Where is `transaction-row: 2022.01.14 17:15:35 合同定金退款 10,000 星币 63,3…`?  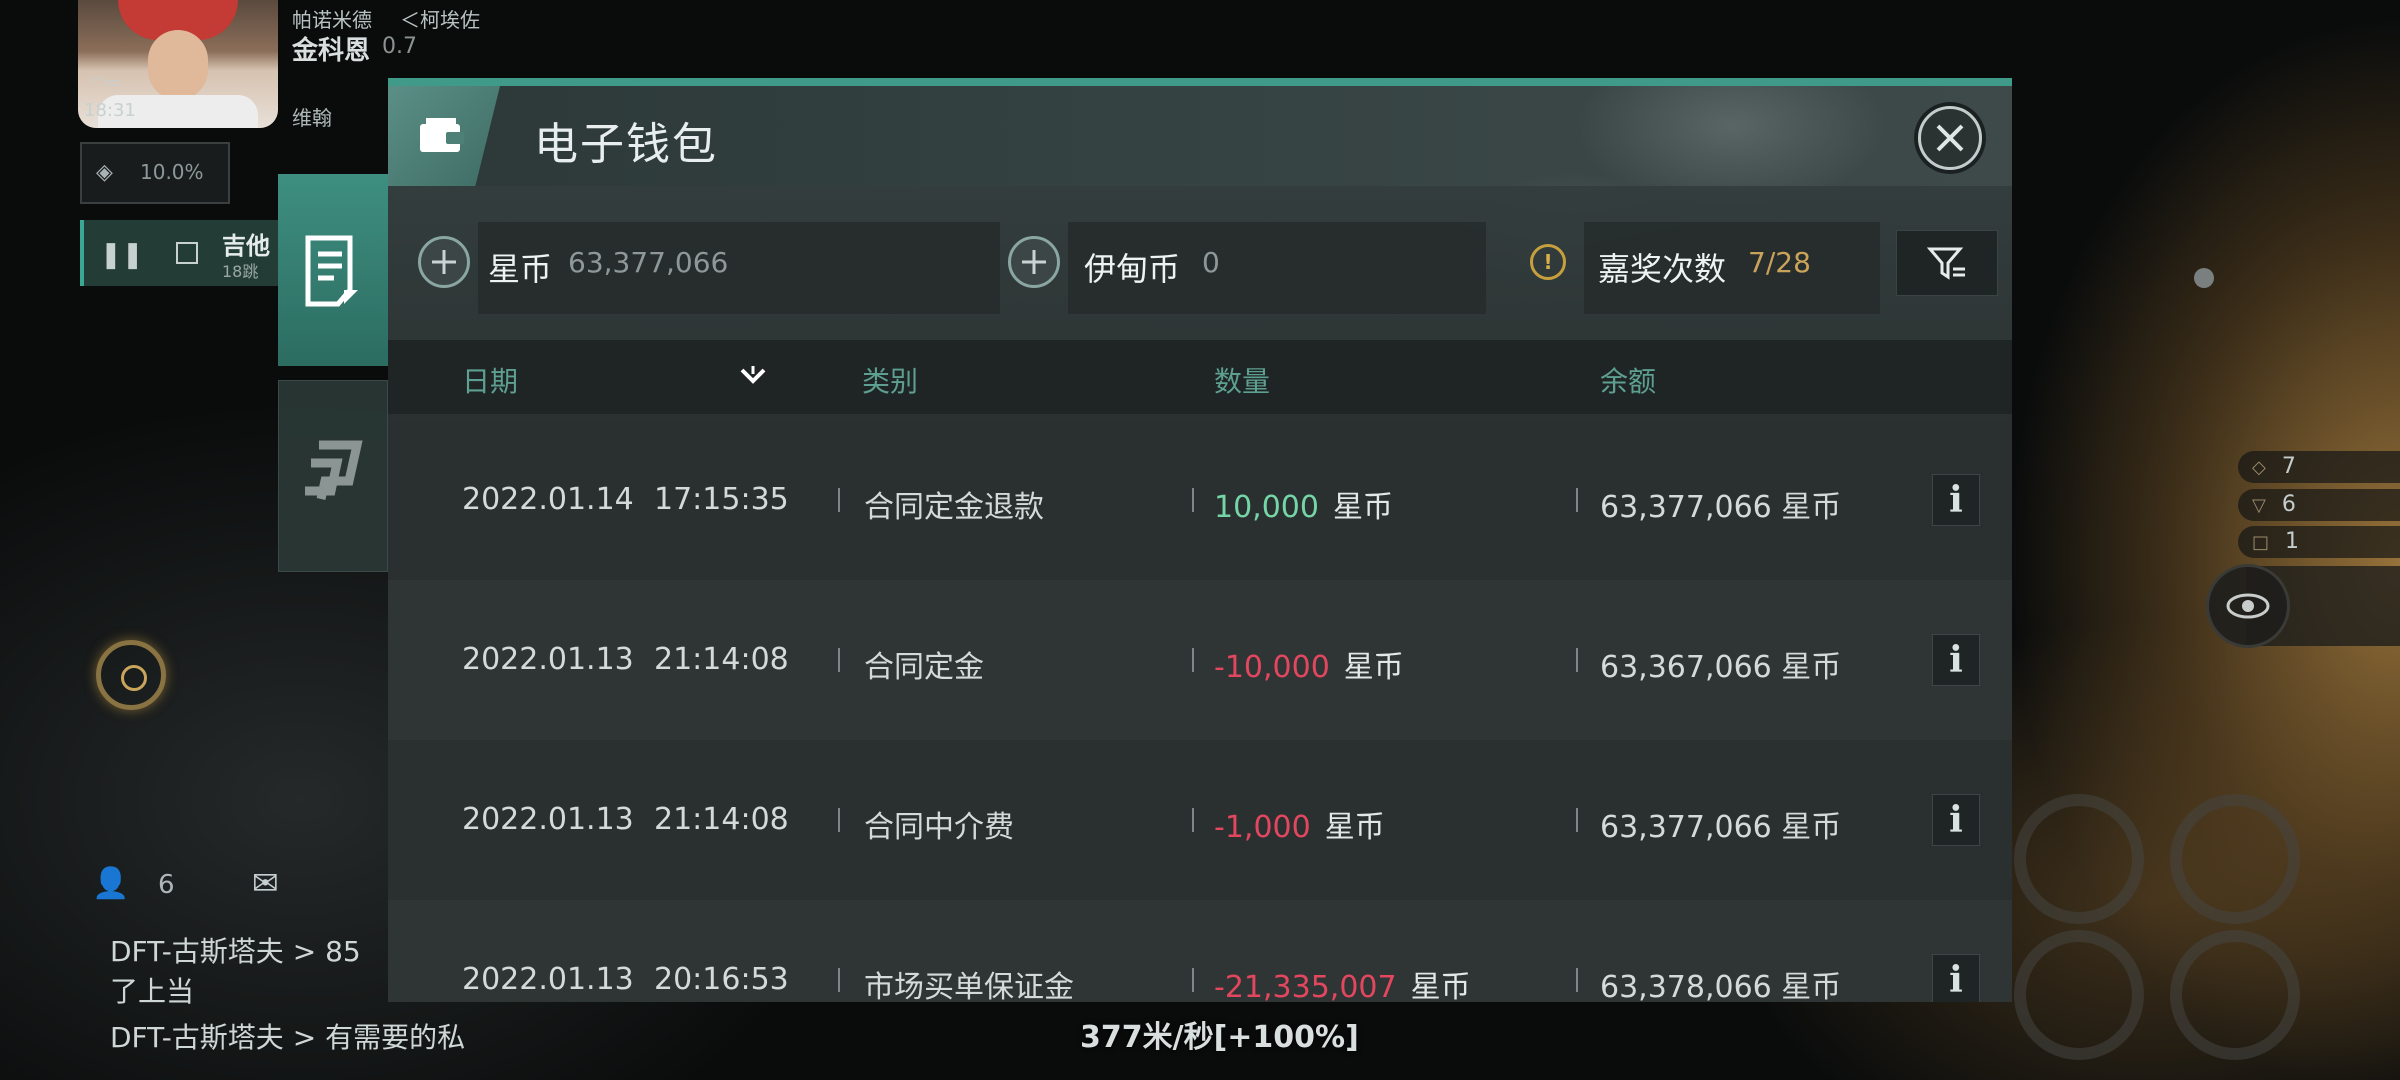 transaction-row: 2022.01.14 17:15:35 合同定金退款 10,000 星币 63,3… is located at coordinates (1200, 500).